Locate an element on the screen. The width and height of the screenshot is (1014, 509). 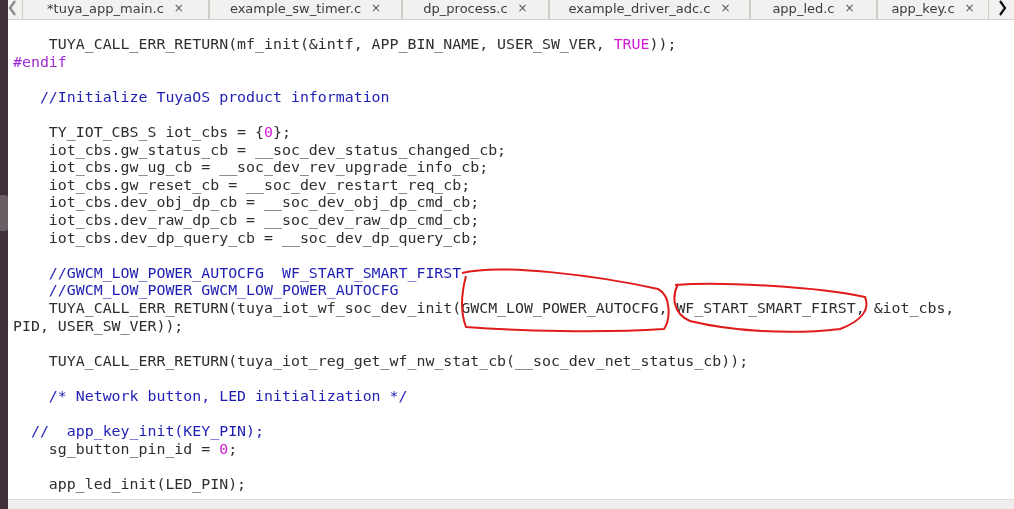
file-tab: *tuya_app_main.c × is located at coordinates (115, 9).